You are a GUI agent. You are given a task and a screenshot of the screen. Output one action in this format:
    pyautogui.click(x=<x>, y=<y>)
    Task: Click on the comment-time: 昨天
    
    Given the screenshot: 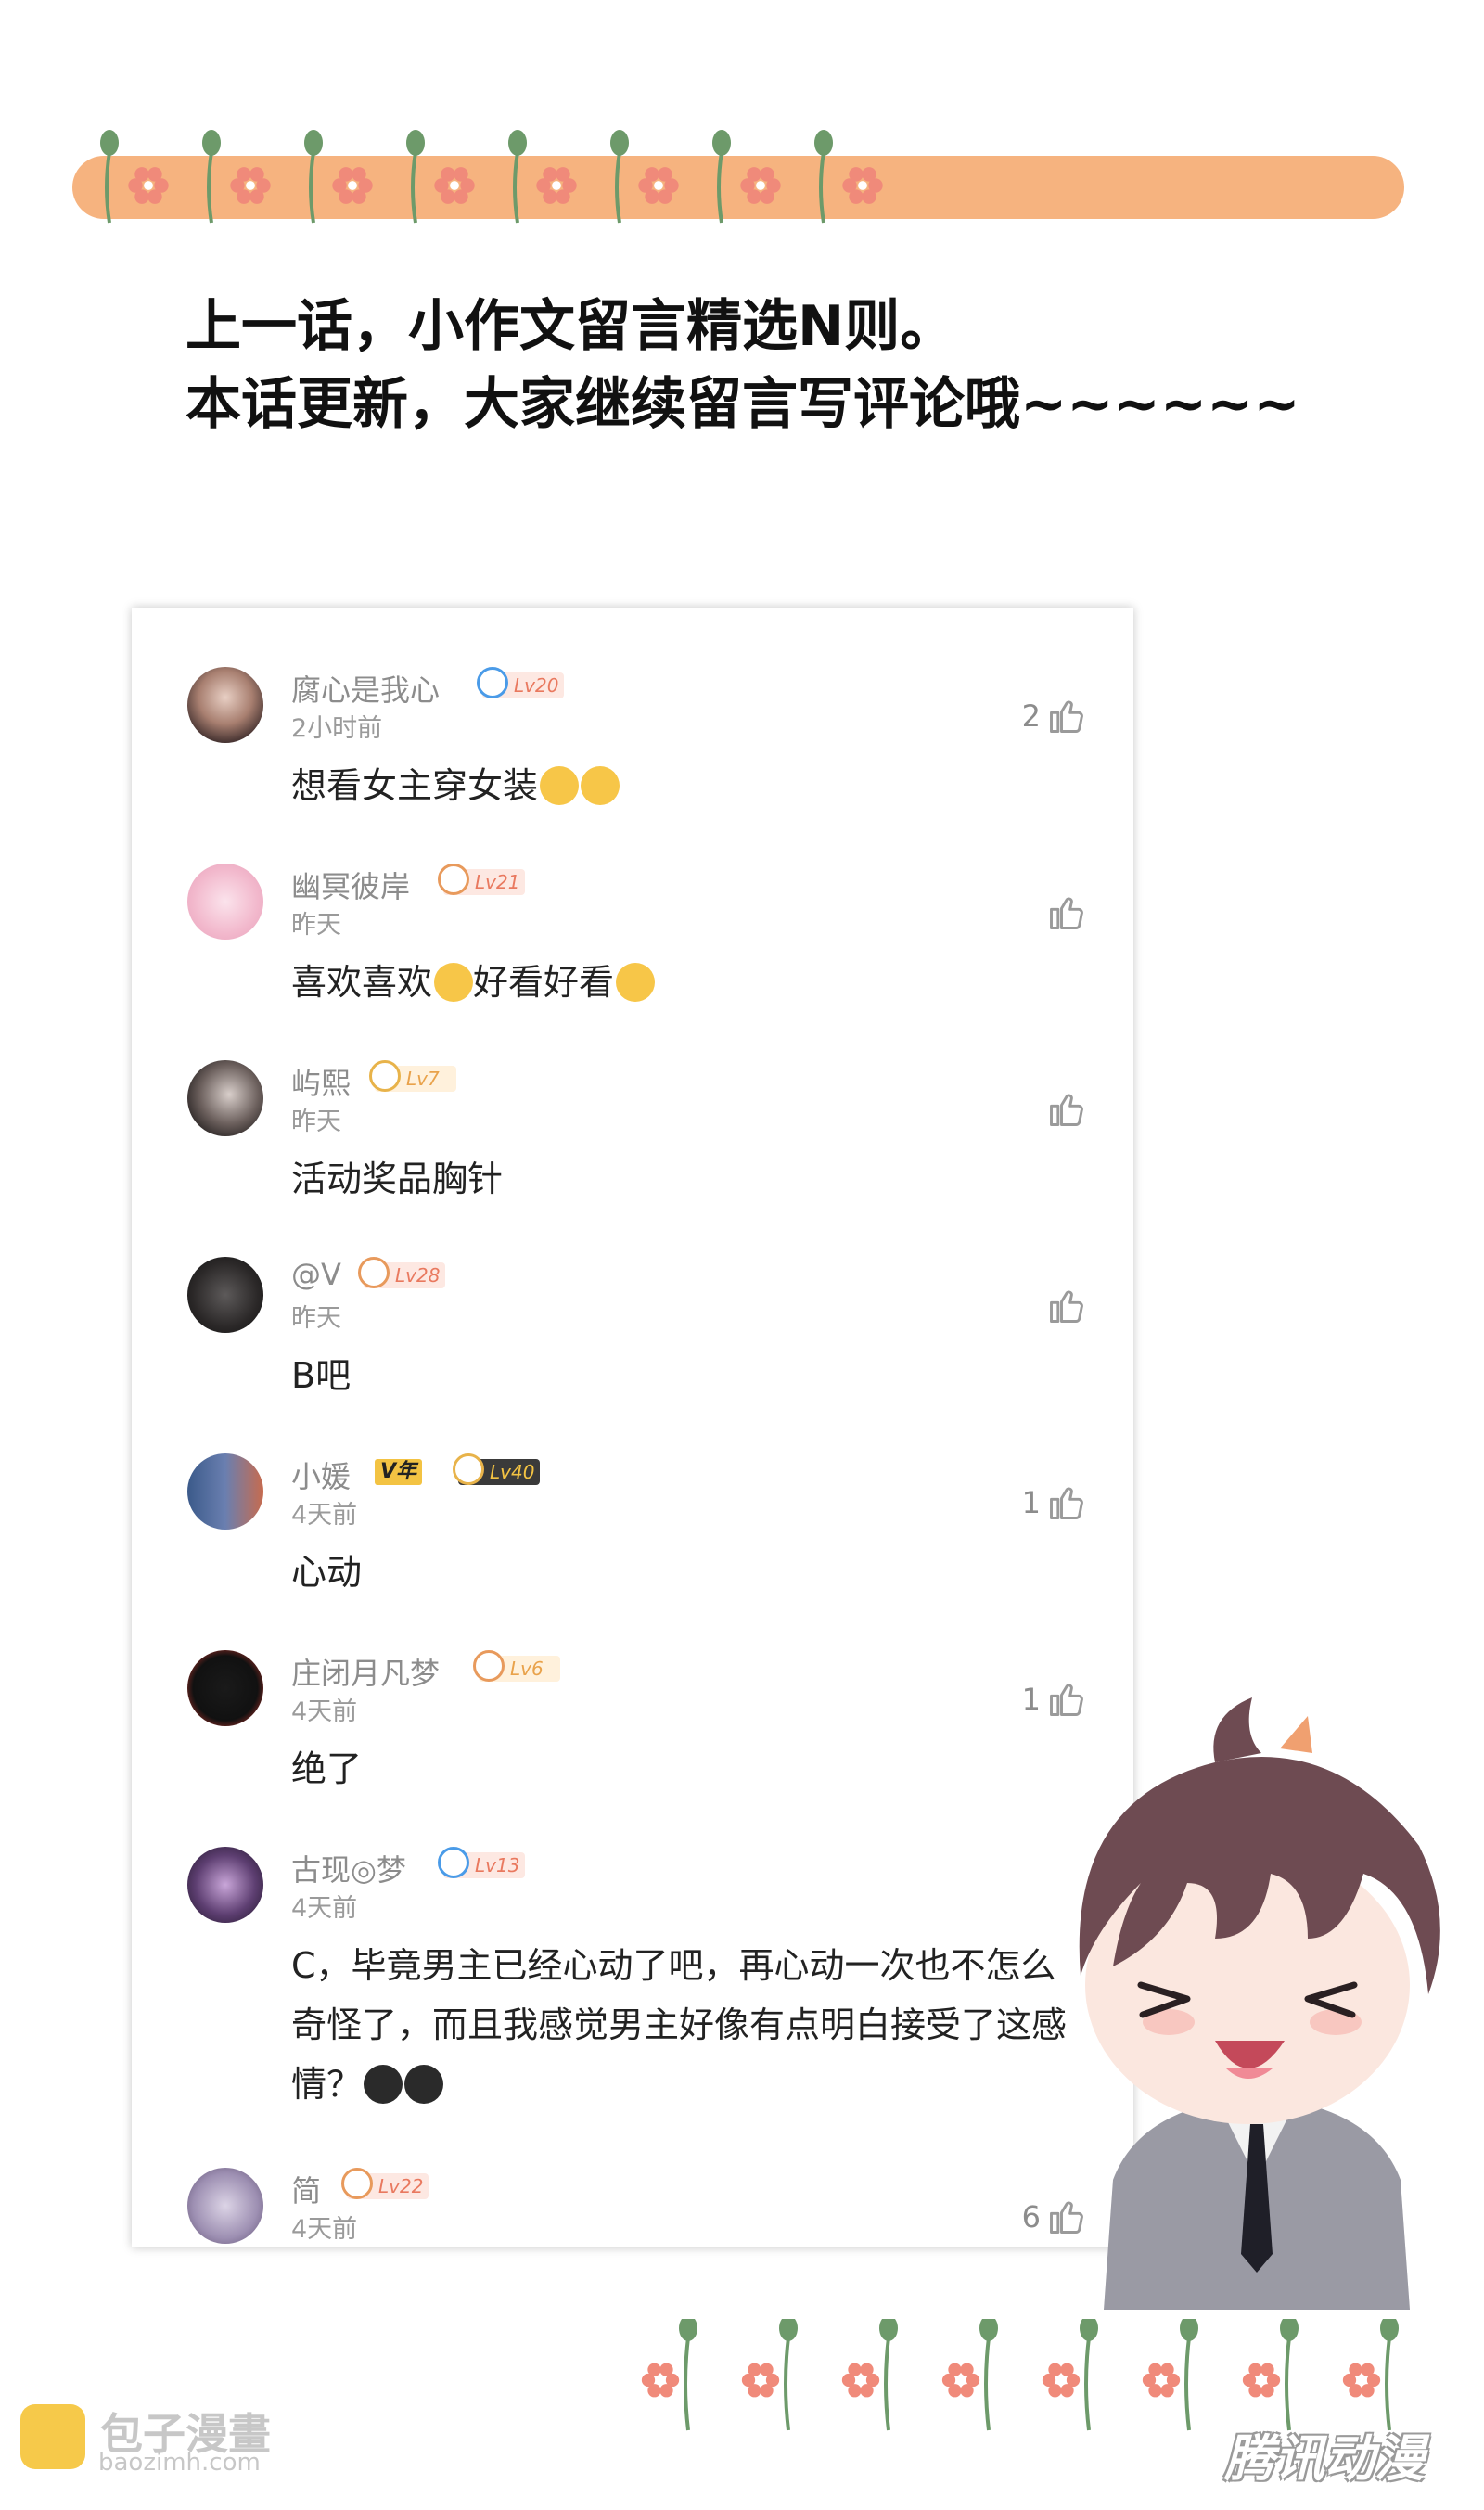 What is the action you would take?
    pyautogui.click(x=316, y=1319)
    